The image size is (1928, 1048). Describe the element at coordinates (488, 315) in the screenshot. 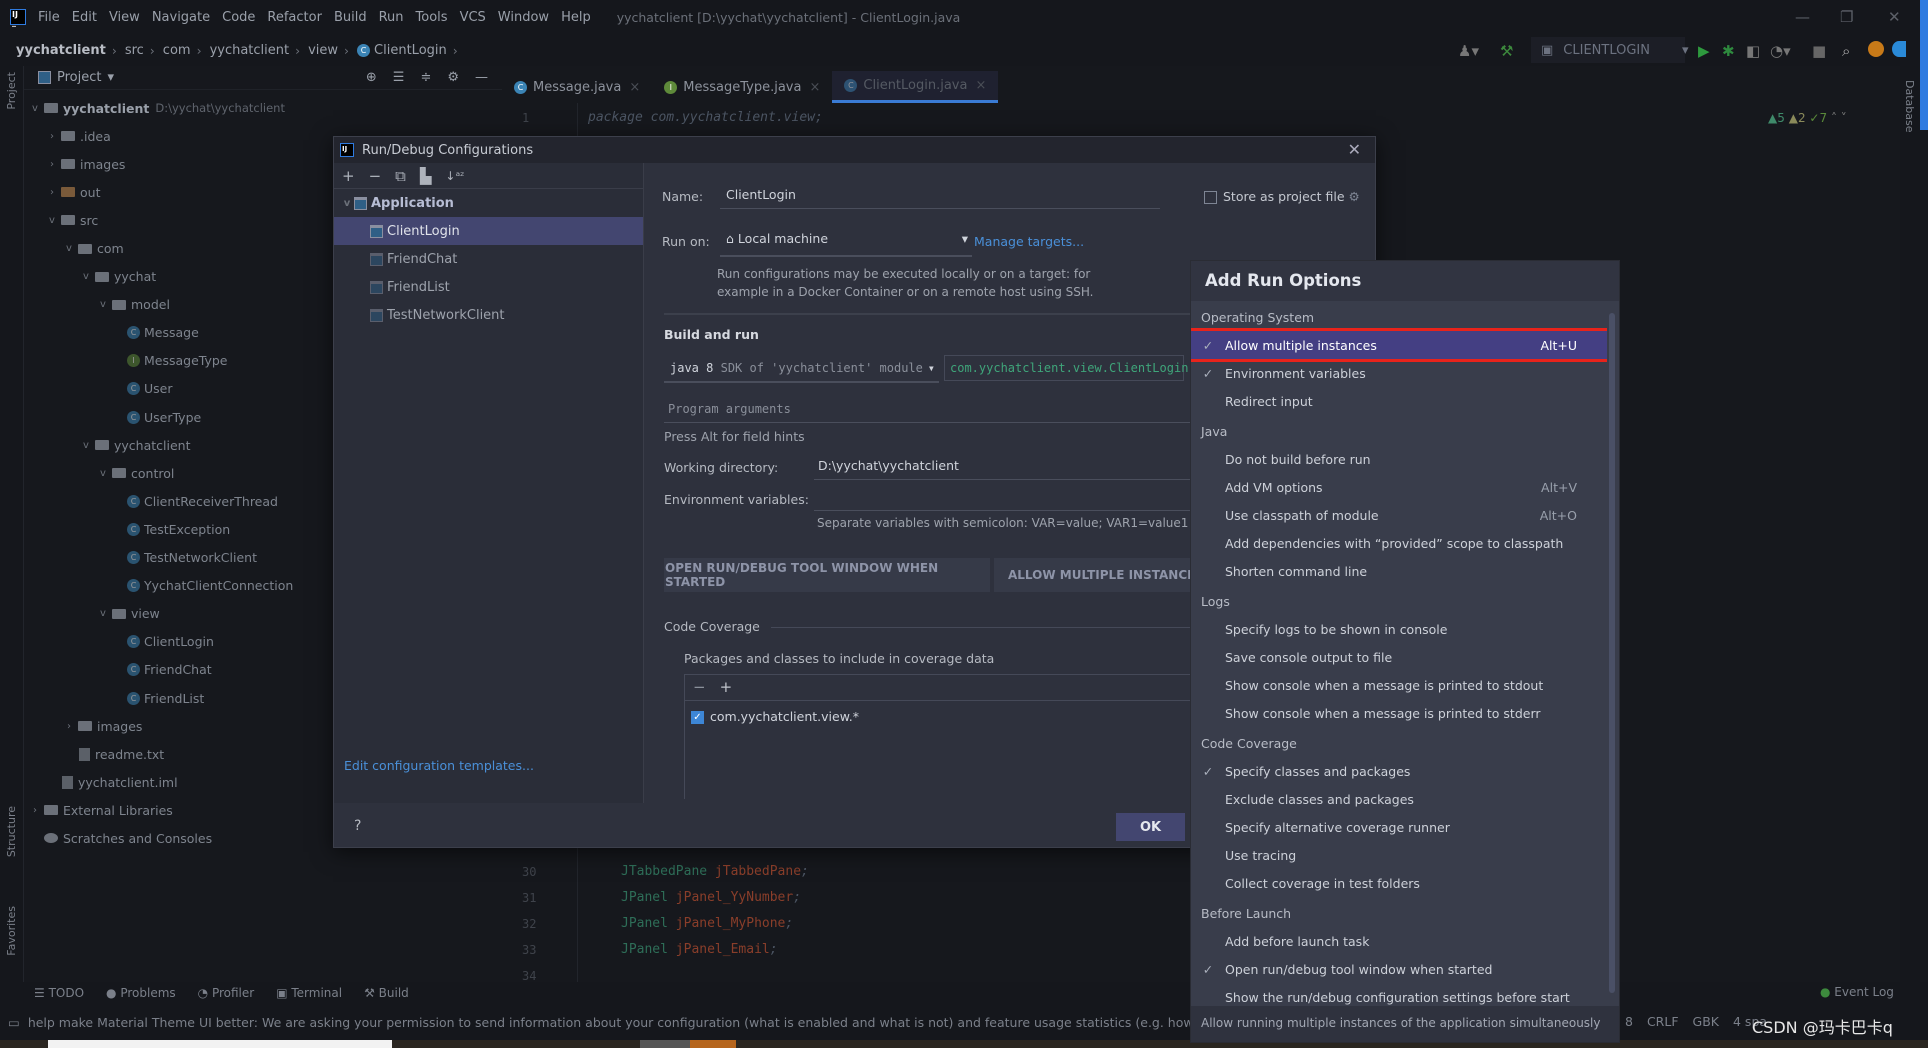

I see `config-item-testnetworkclient: TestNetworkClient` at that location.